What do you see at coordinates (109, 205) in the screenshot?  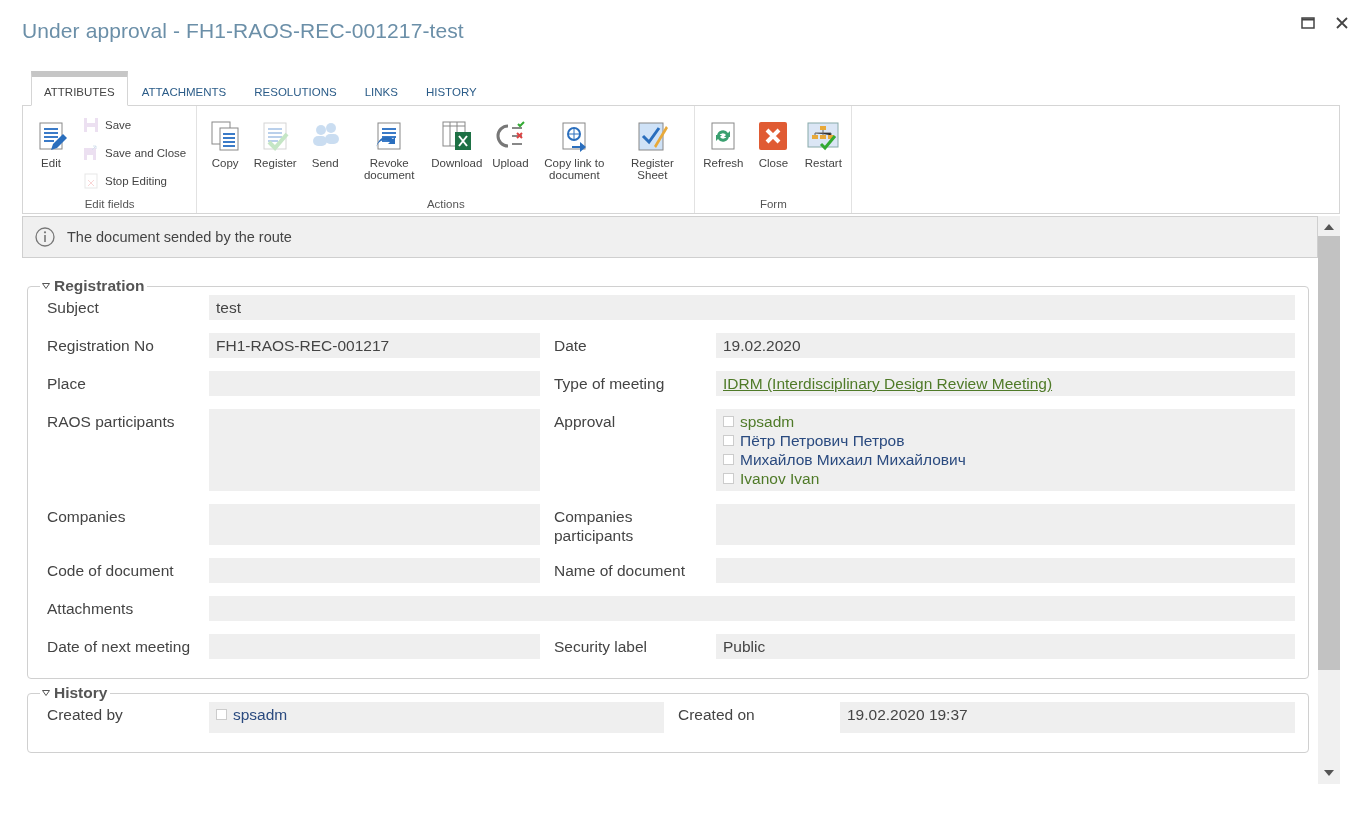 I see `group-label: Edit fields` at bounding box center [109, 205].